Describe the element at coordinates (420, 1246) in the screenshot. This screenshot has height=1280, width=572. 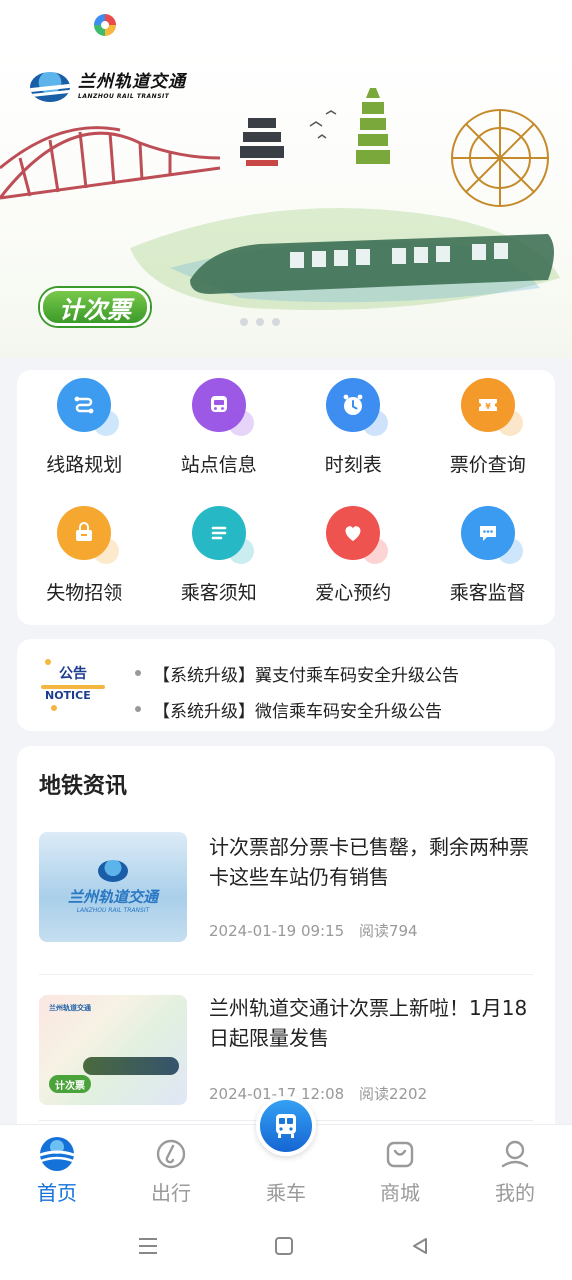
I see `back-icon` at that location.